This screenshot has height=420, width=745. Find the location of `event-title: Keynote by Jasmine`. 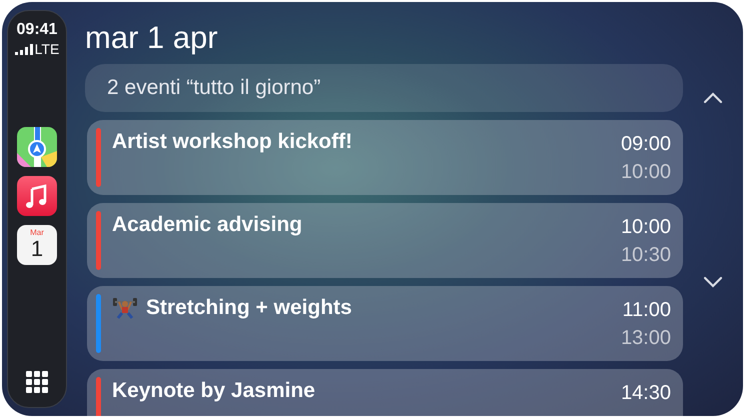

event-title: Keynote by Jasmine is located at coordinates (214, 391).